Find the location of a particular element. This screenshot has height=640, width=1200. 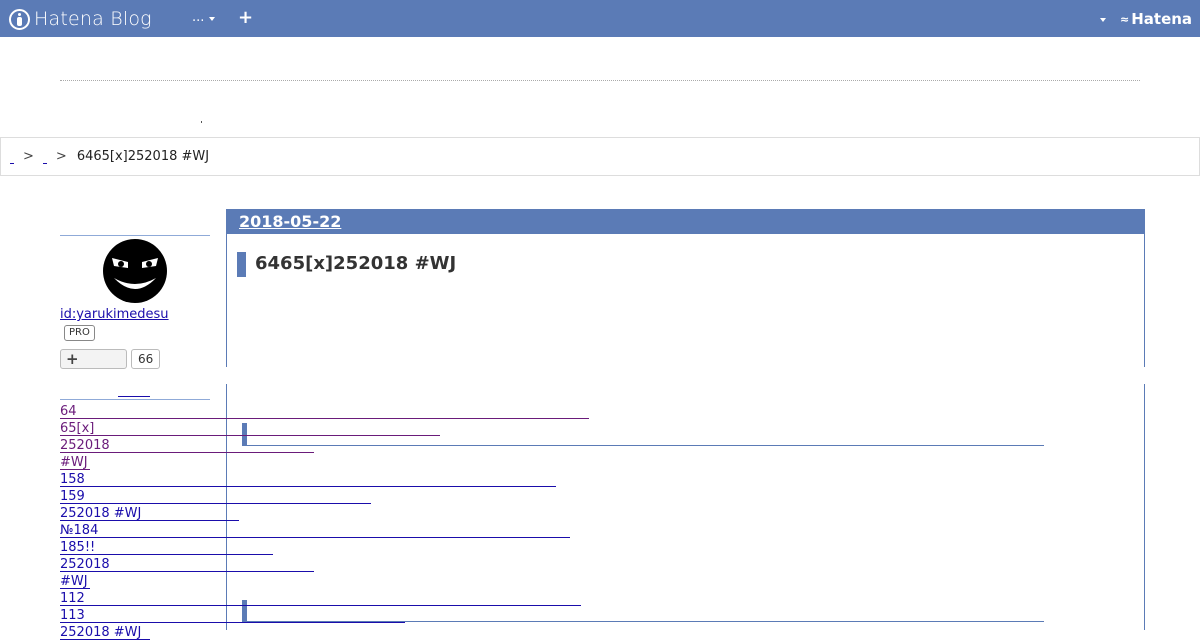

brand-link: Hatena Blog is located at coordinates (80, 19).